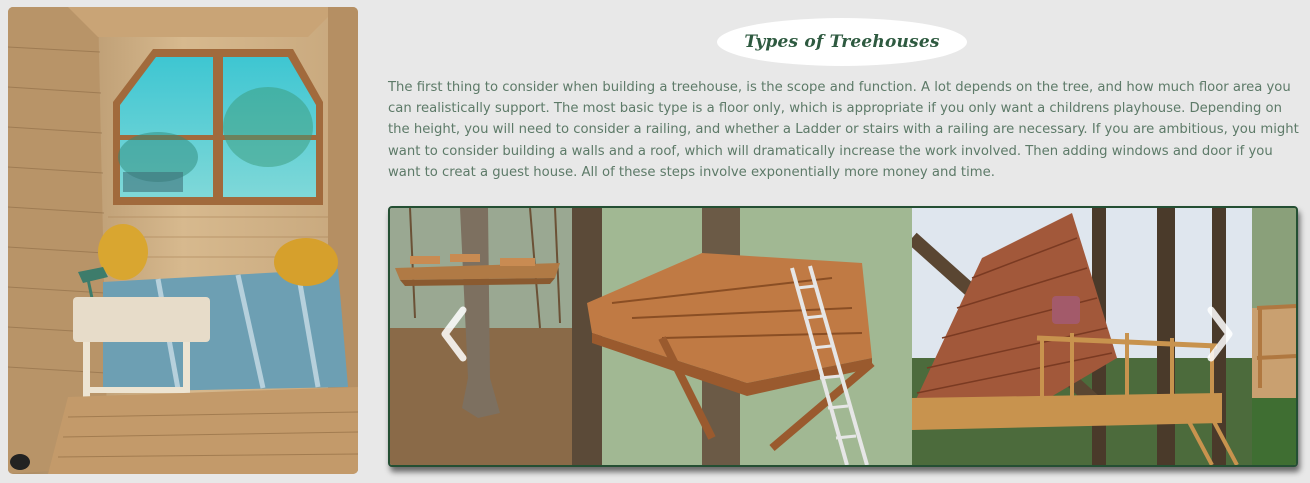 Image resolution: width=1310 pixels, height=483 pixels. I want to click on carousel-slide-partial, so click(1274, 336).